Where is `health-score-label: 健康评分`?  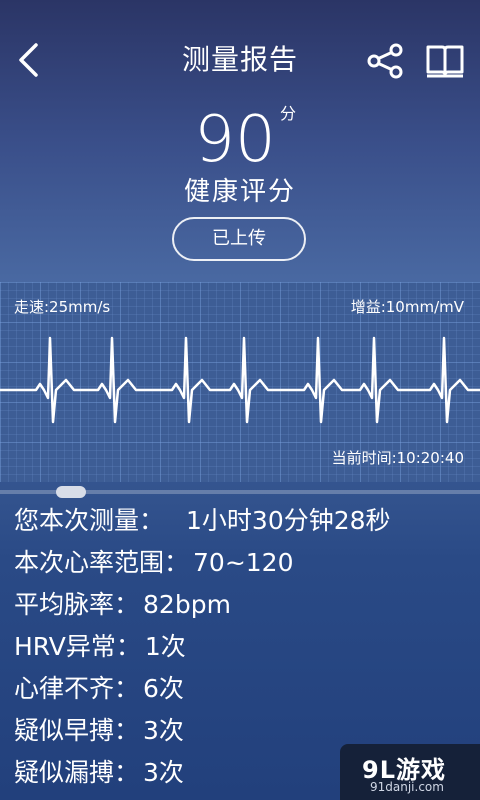 health-score-label: 健康评分 is located at coordinates (239, 192).